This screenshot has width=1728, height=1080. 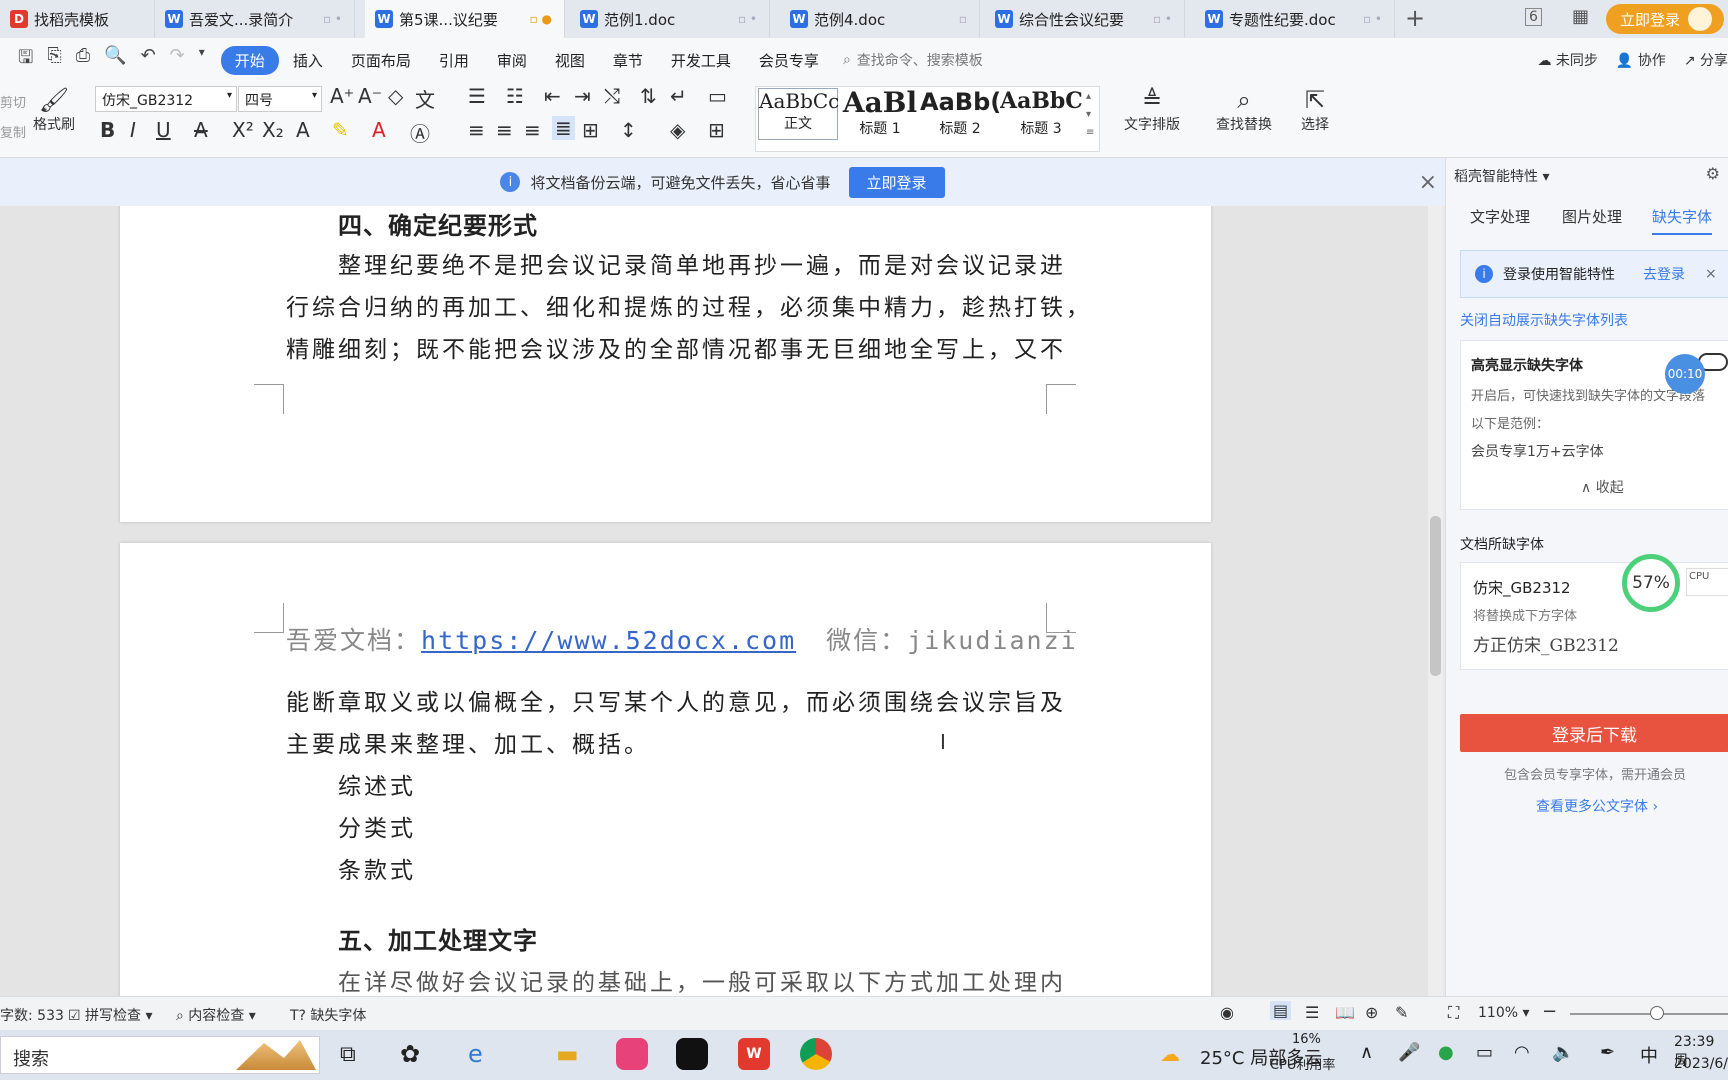 I want to click on content-check-button: ⌕ 内容检查 ▾, so click(x=216, y=1015).